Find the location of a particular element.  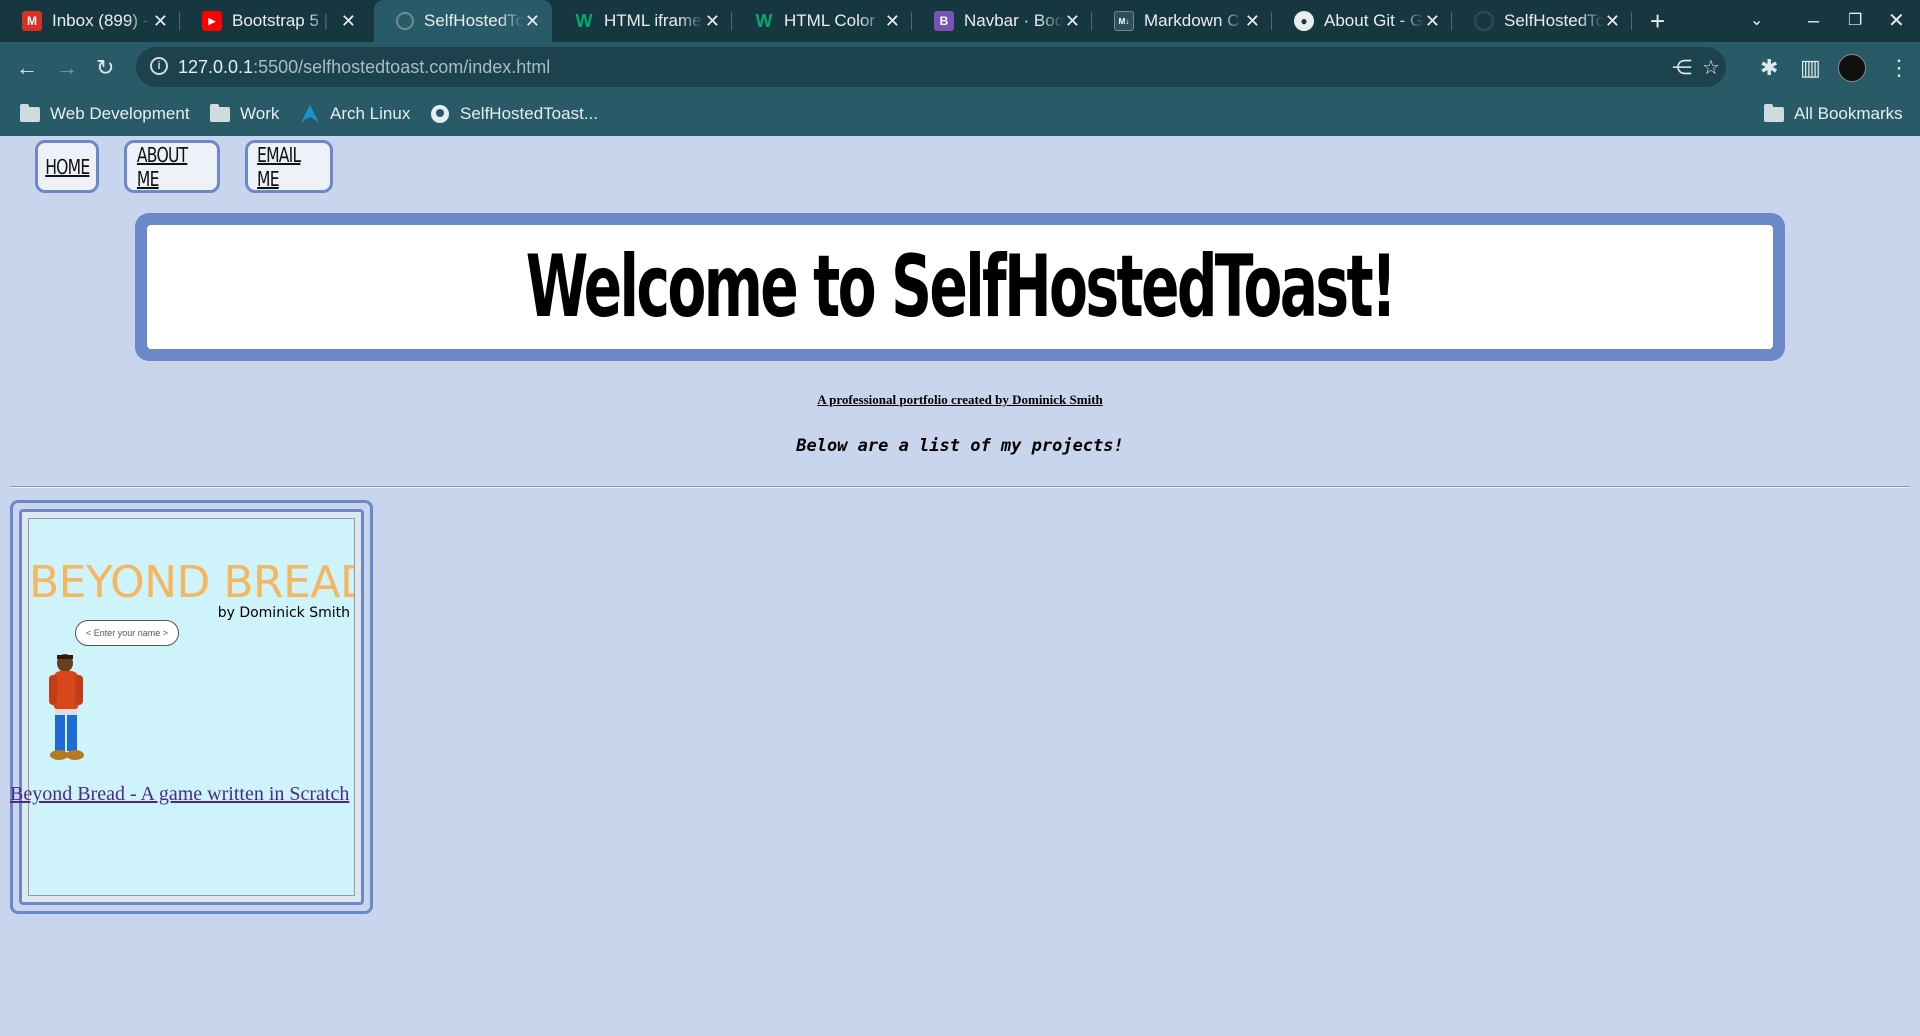

tab-markdown: M↓ Markdown C ✕ is located at coordinates (1182, 21).